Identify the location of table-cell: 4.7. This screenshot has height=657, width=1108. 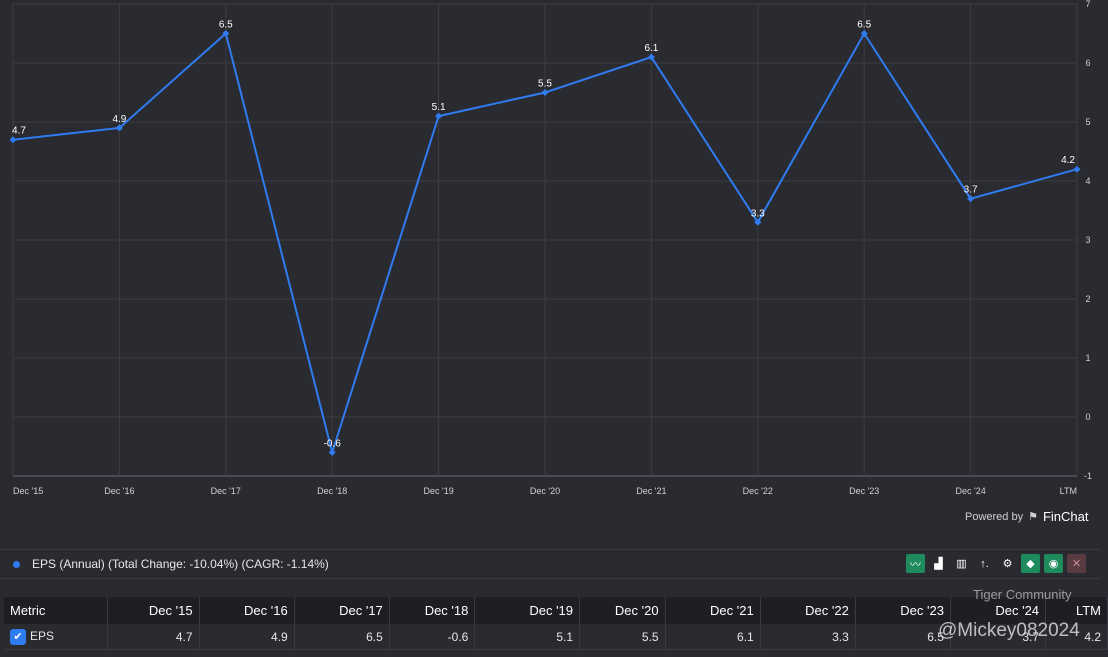
(153, 637).